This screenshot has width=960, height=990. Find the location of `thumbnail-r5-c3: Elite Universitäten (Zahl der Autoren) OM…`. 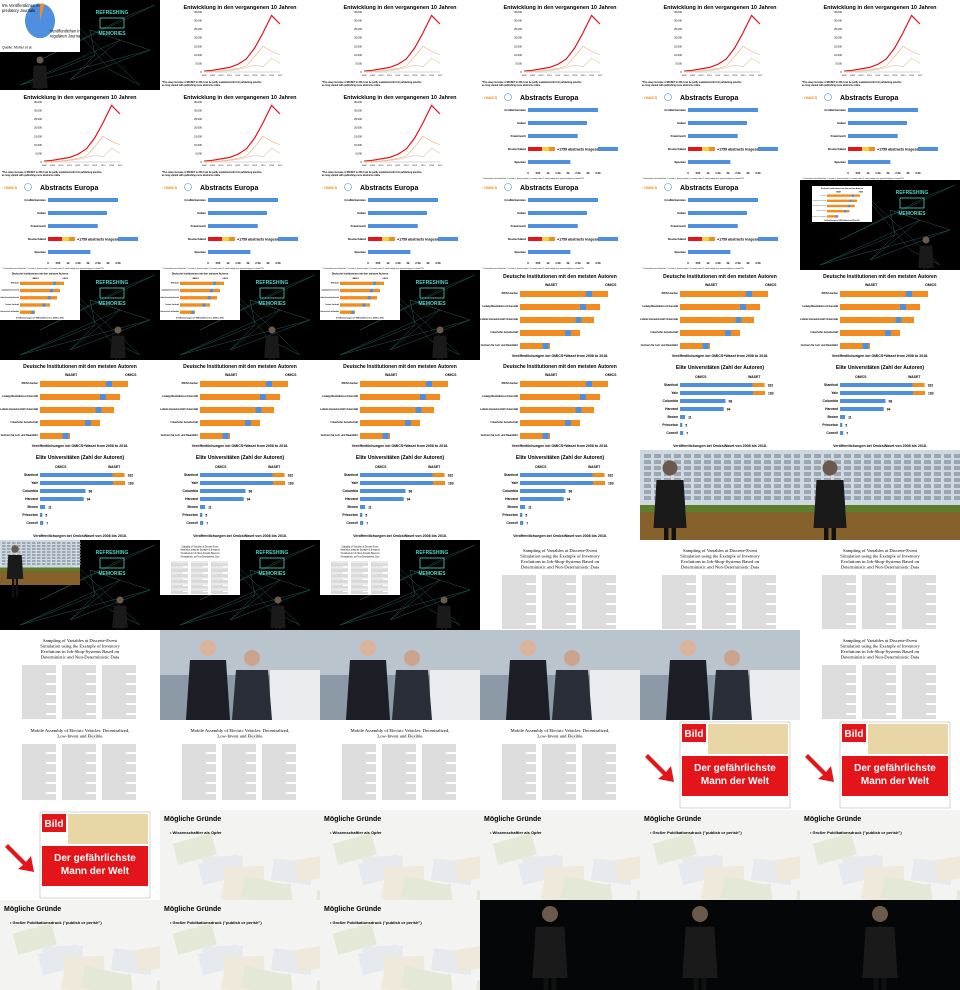

thumbnail-r5-c3: Elite Universitäten (Zahl der Autoren) OM… is located at coordinates (560, 495).